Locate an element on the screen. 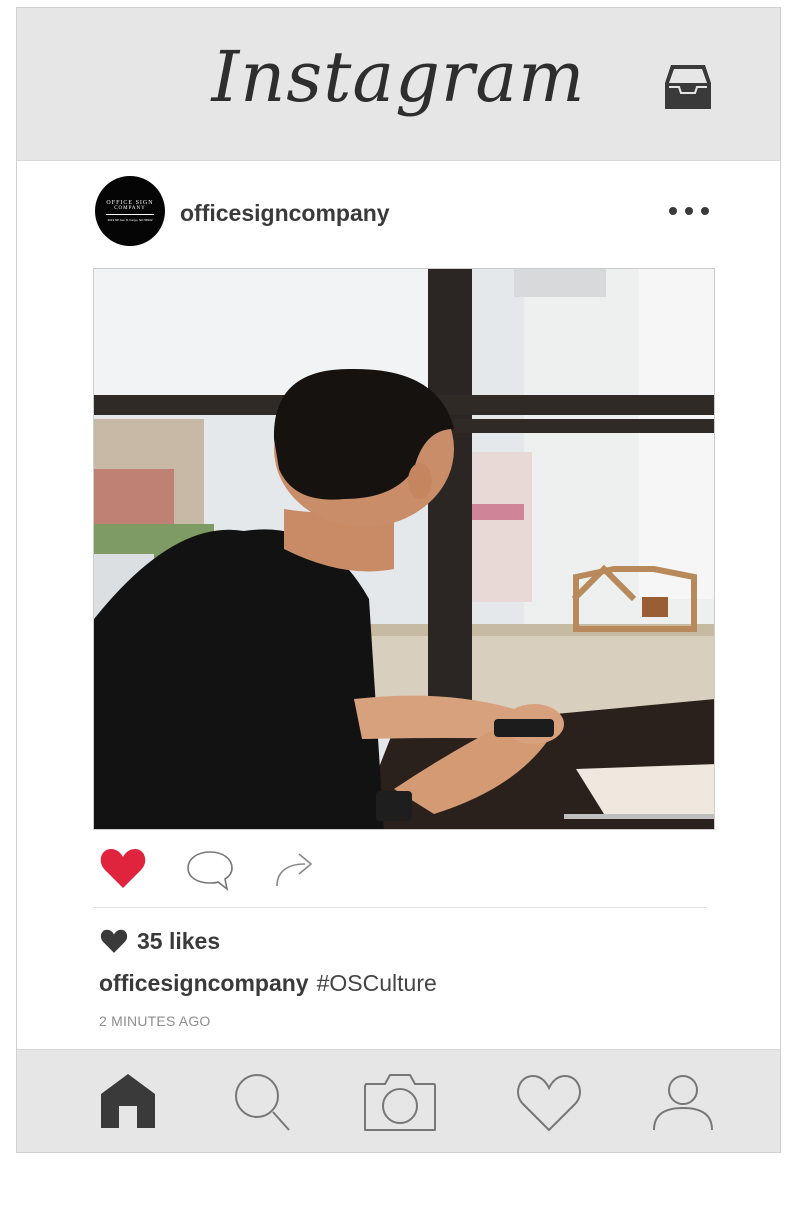 The image size is (800, 1208). avatar-logo-address: 3013 NP Ave N, Fargo, ND 58102 is located at coordinates (130, 220).